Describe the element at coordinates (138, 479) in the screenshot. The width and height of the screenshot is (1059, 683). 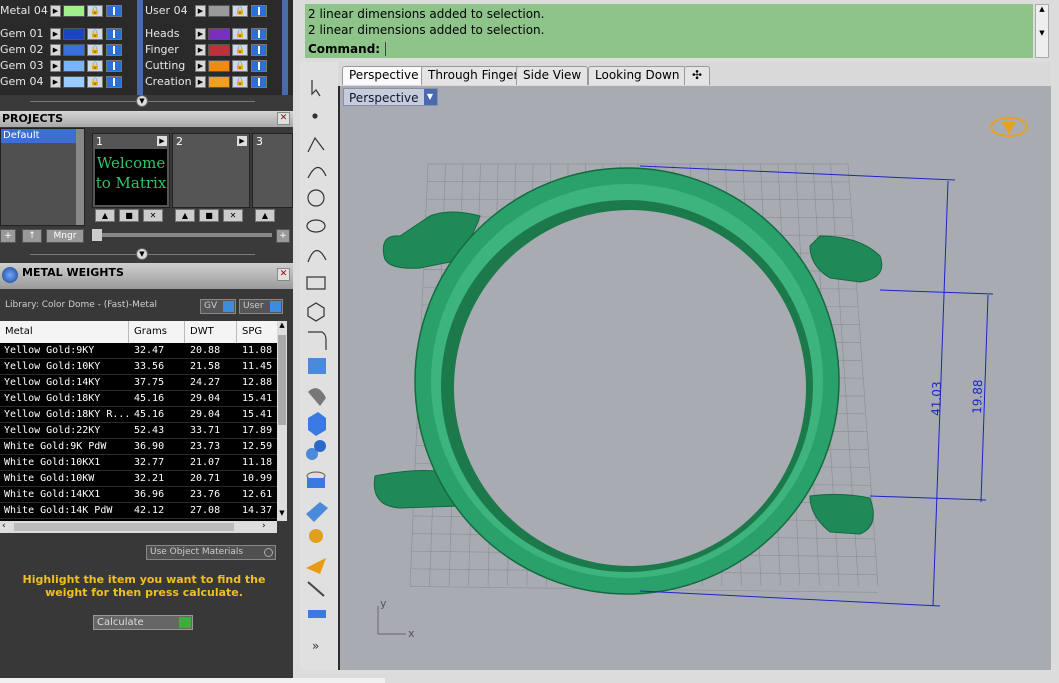
I see `table-row: White Gold:10KW 32.21 20.71 10.99` at that location.